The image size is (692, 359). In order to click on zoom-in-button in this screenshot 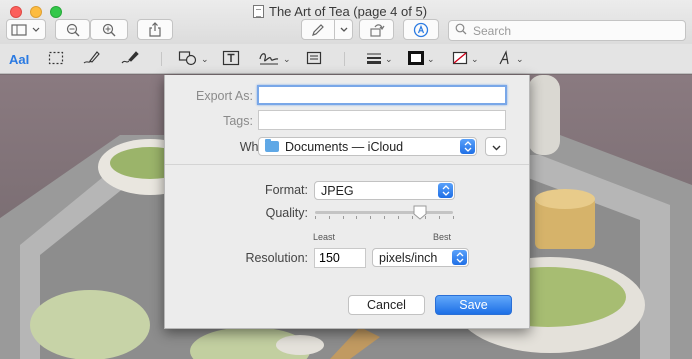, I will do `click(109, 29)`.